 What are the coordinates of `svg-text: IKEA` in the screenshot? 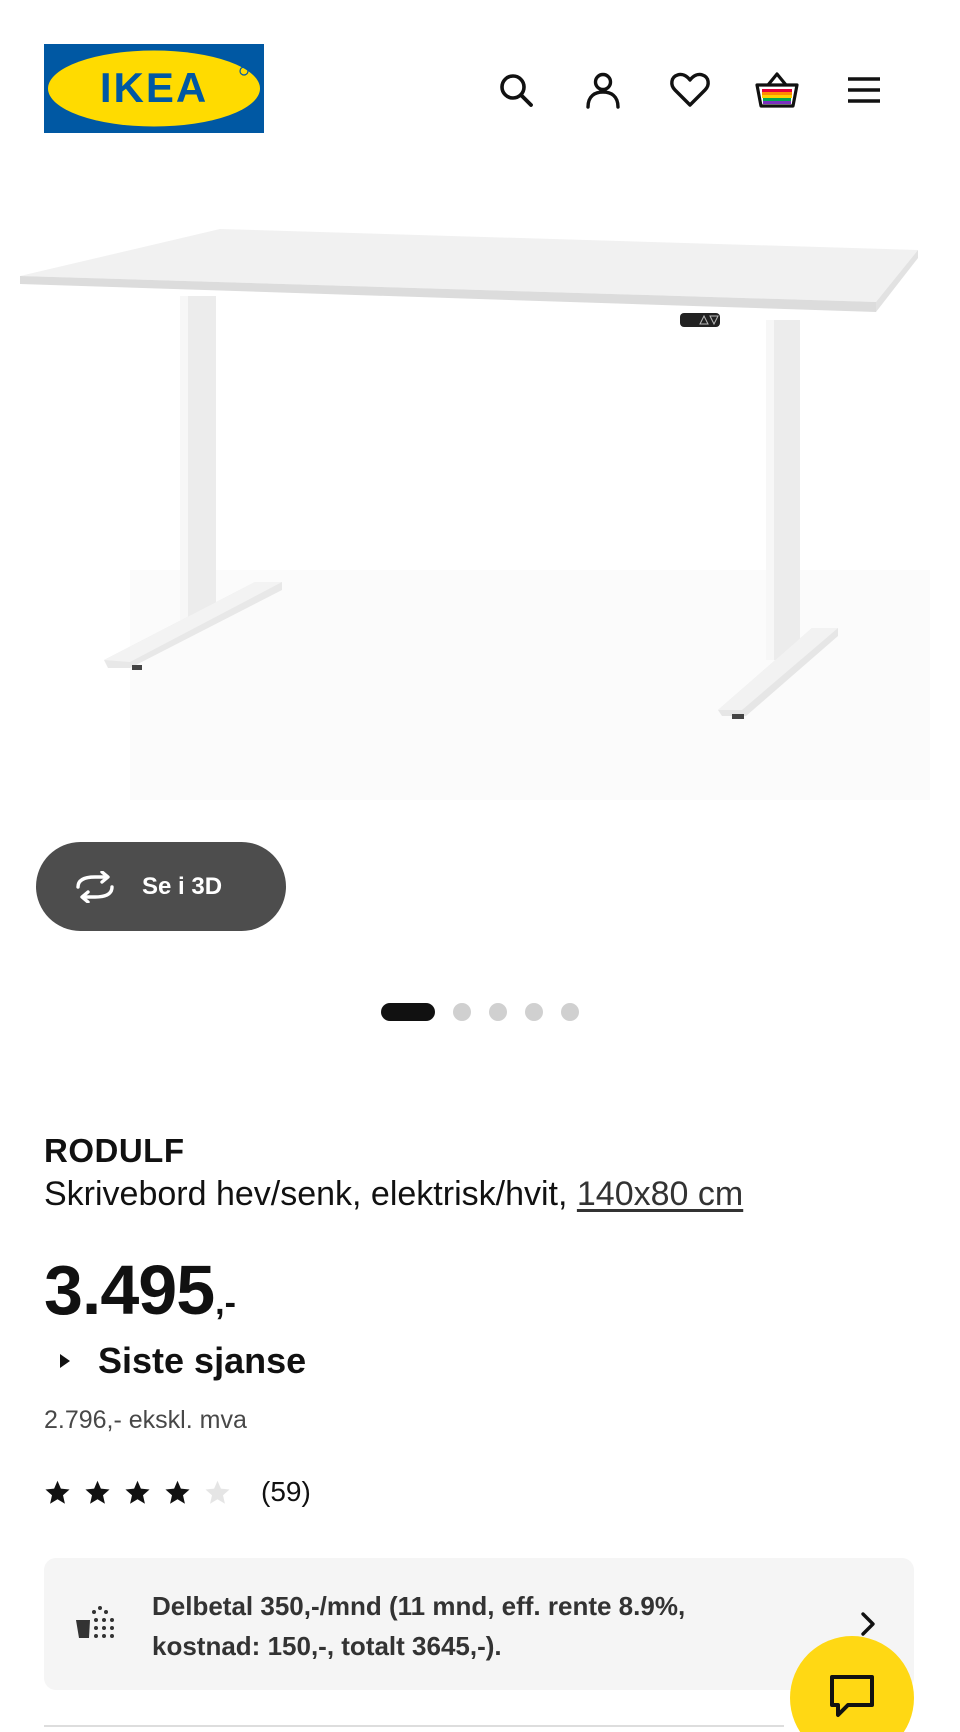 It's located at (154, 87).